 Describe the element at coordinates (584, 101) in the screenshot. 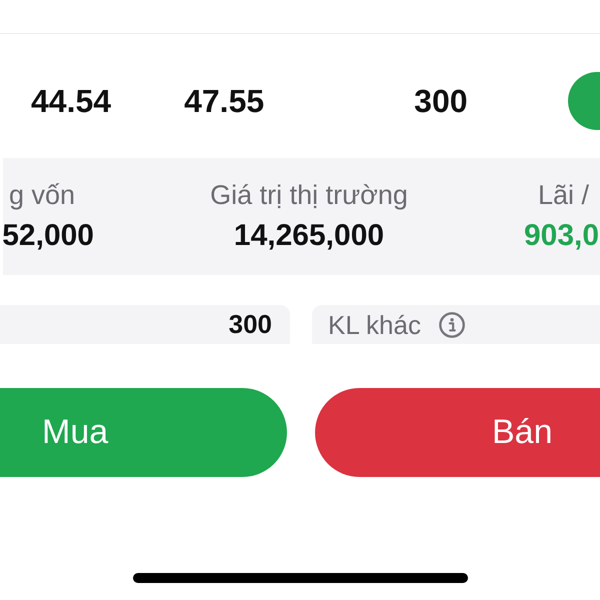

I see `pill-button` at that location.